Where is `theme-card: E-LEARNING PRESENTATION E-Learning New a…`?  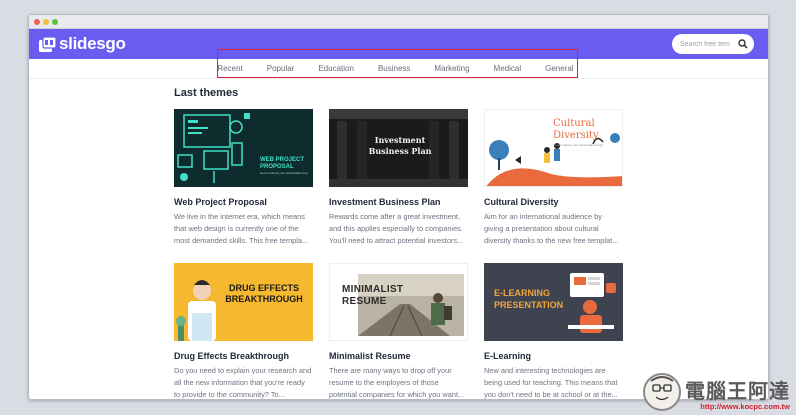 theme-card: E-LEARNING PRESENTATION E-Learning New a… is located at coordinates (553, 331).